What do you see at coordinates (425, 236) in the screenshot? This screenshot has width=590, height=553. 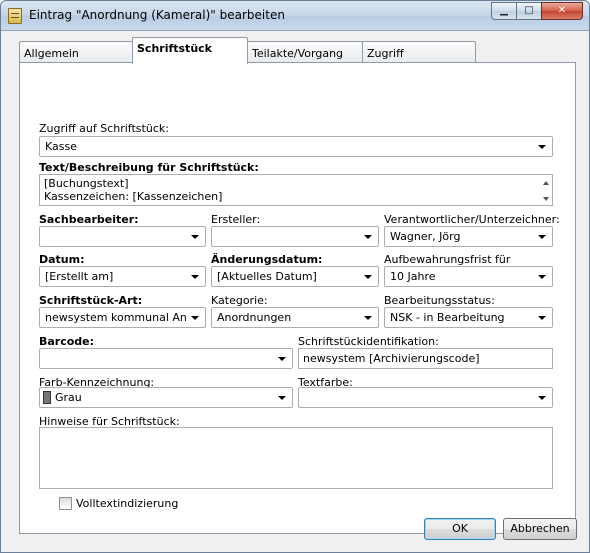 I see `verantwortlicher-value: Wagner, Jörg` at bounding box center [425, 236].